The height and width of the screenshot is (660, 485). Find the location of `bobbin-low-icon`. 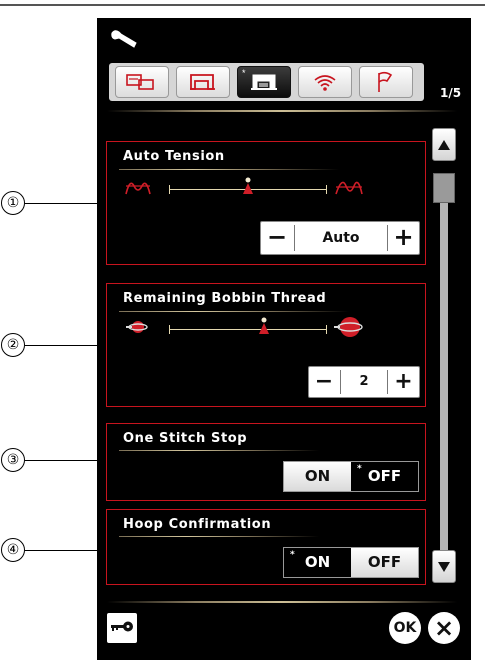

bobbin-low-icon is located at coordinates (137, 327).